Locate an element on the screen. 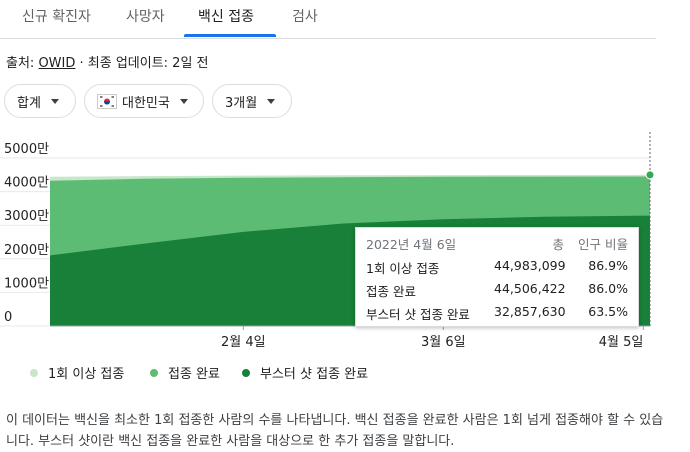  tooltip-row-total: 44,506,422 is located at coordinates (530, 288).